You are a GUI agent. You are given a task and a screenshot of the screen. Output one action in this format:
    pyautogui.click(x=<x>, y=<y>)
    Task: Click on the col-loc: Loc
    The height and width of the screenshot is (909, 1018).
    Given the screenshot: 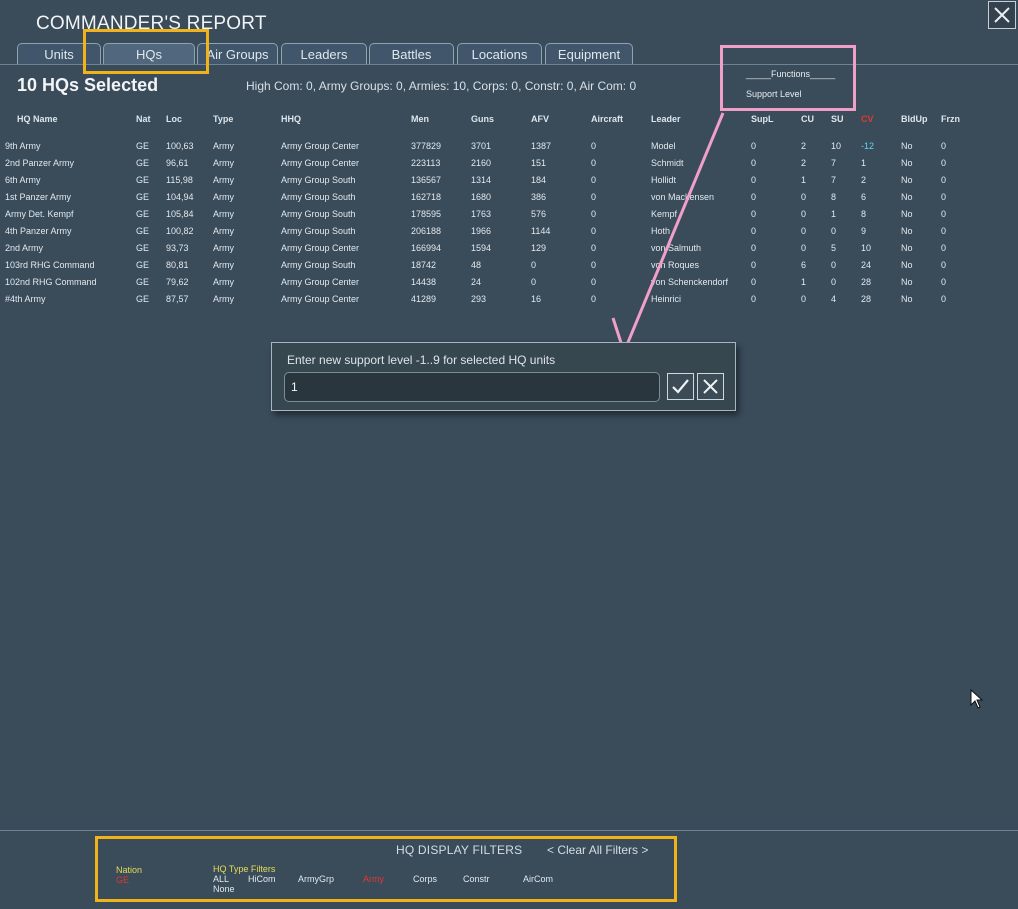 What is the action you would take?
    pyautogui.click(x=174, y=119)
    